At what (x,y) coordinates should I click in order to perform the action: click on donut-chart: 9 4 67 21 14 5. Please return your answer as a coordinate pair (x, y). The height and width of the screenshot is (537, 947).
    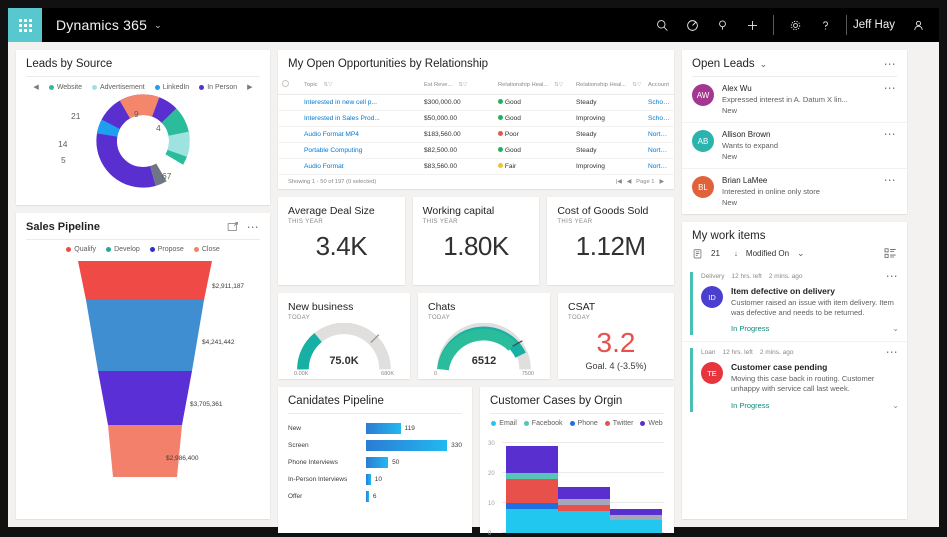
    Looking at the image, I should click on (143, 141).